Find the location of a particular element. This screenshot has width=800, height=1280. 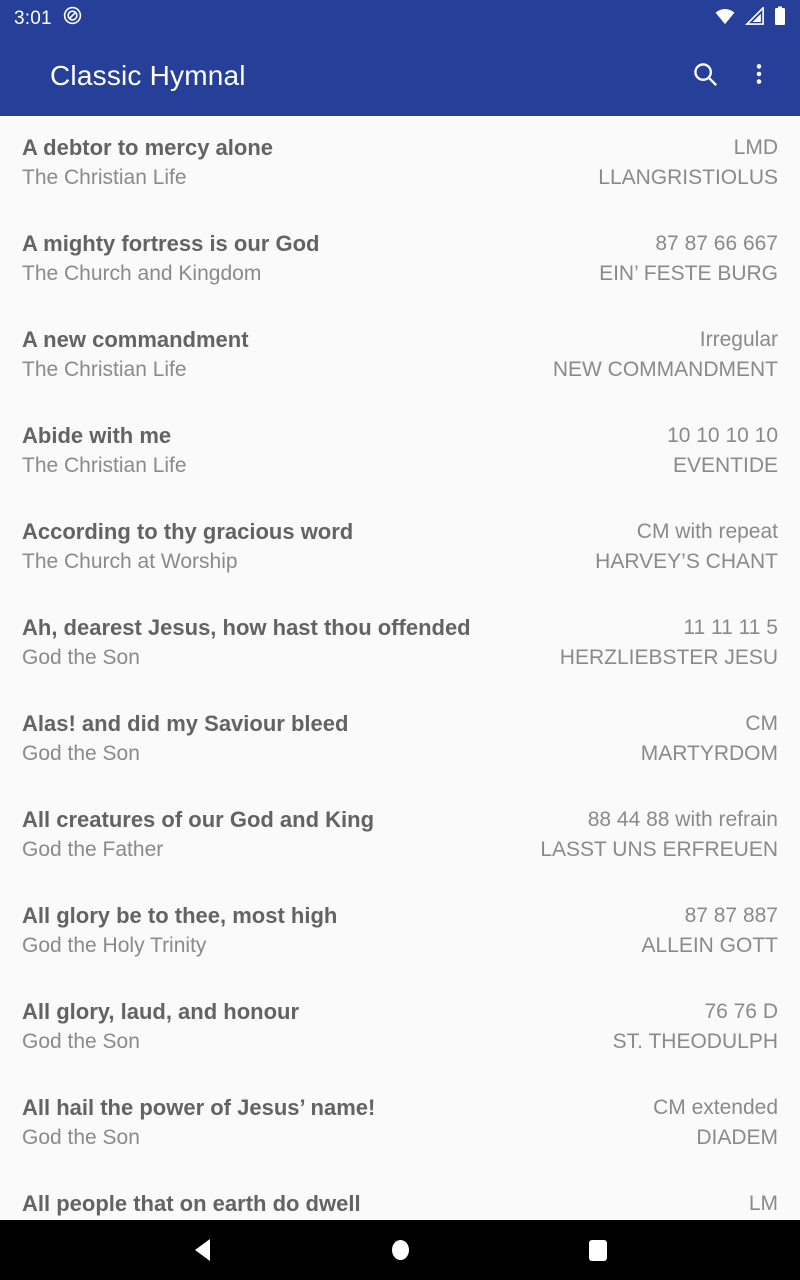

battery-full-icon is located at coordinates (780, 18).